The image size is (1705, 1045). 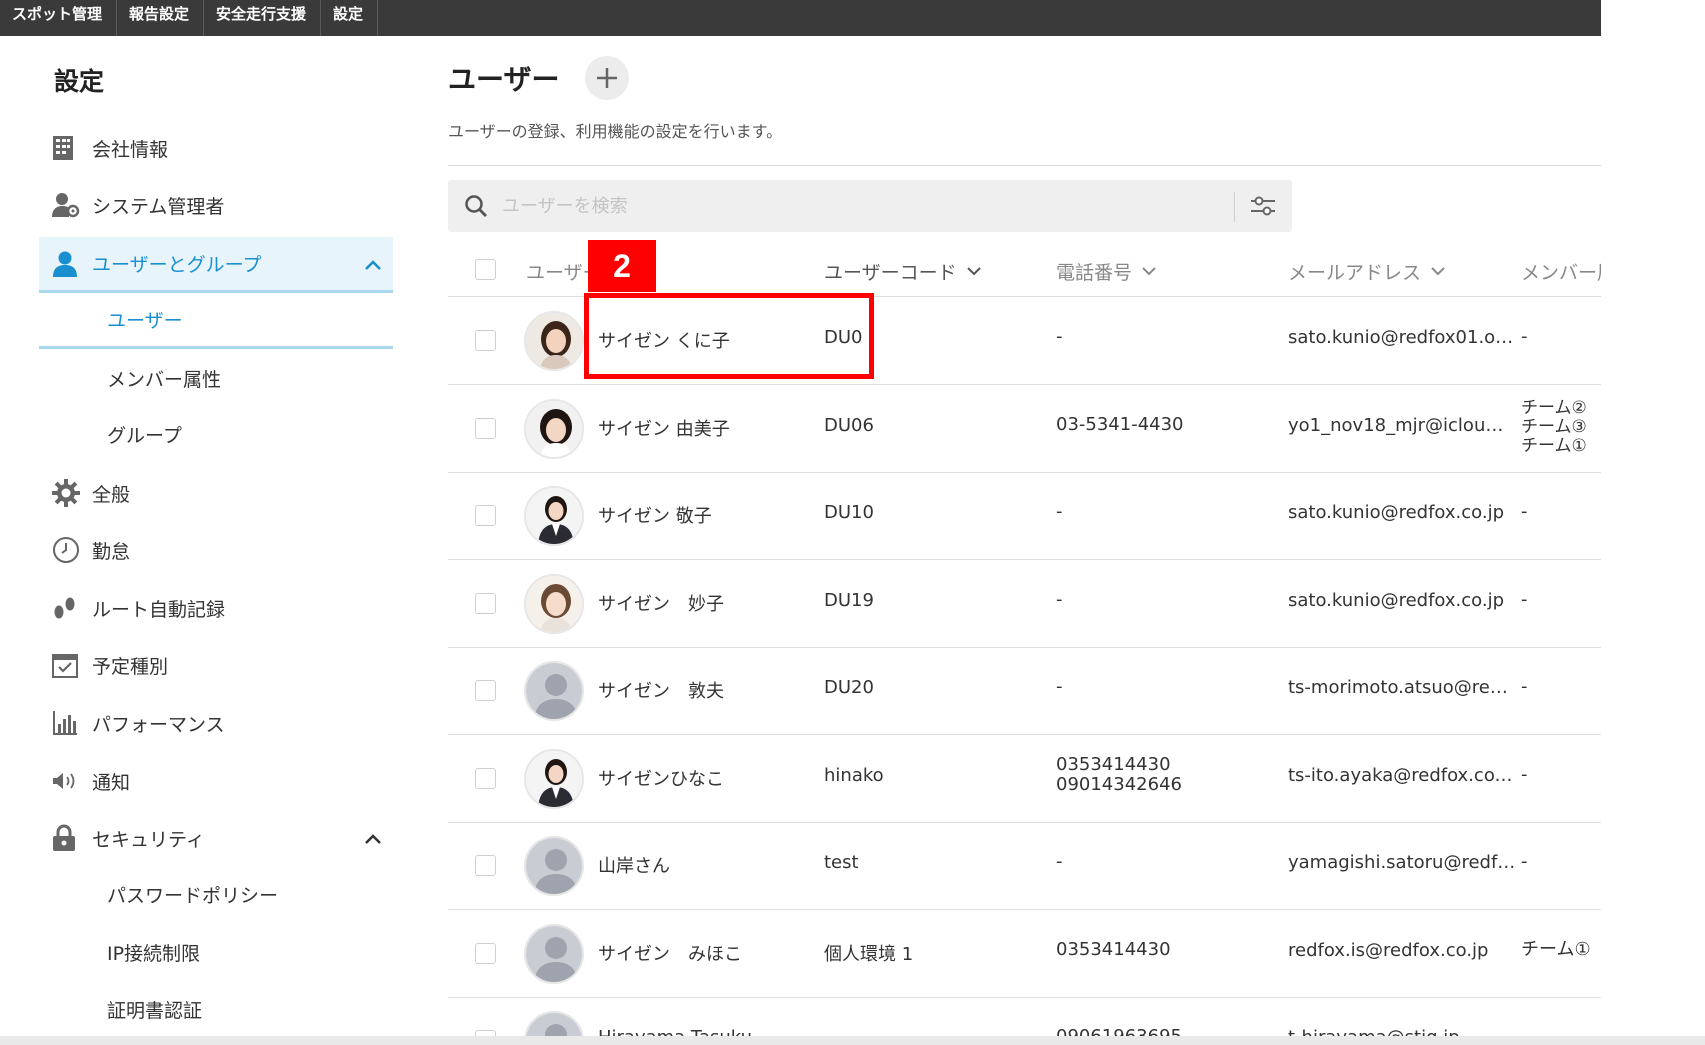 I want to click on search-icon, so click(x=476, y=208).